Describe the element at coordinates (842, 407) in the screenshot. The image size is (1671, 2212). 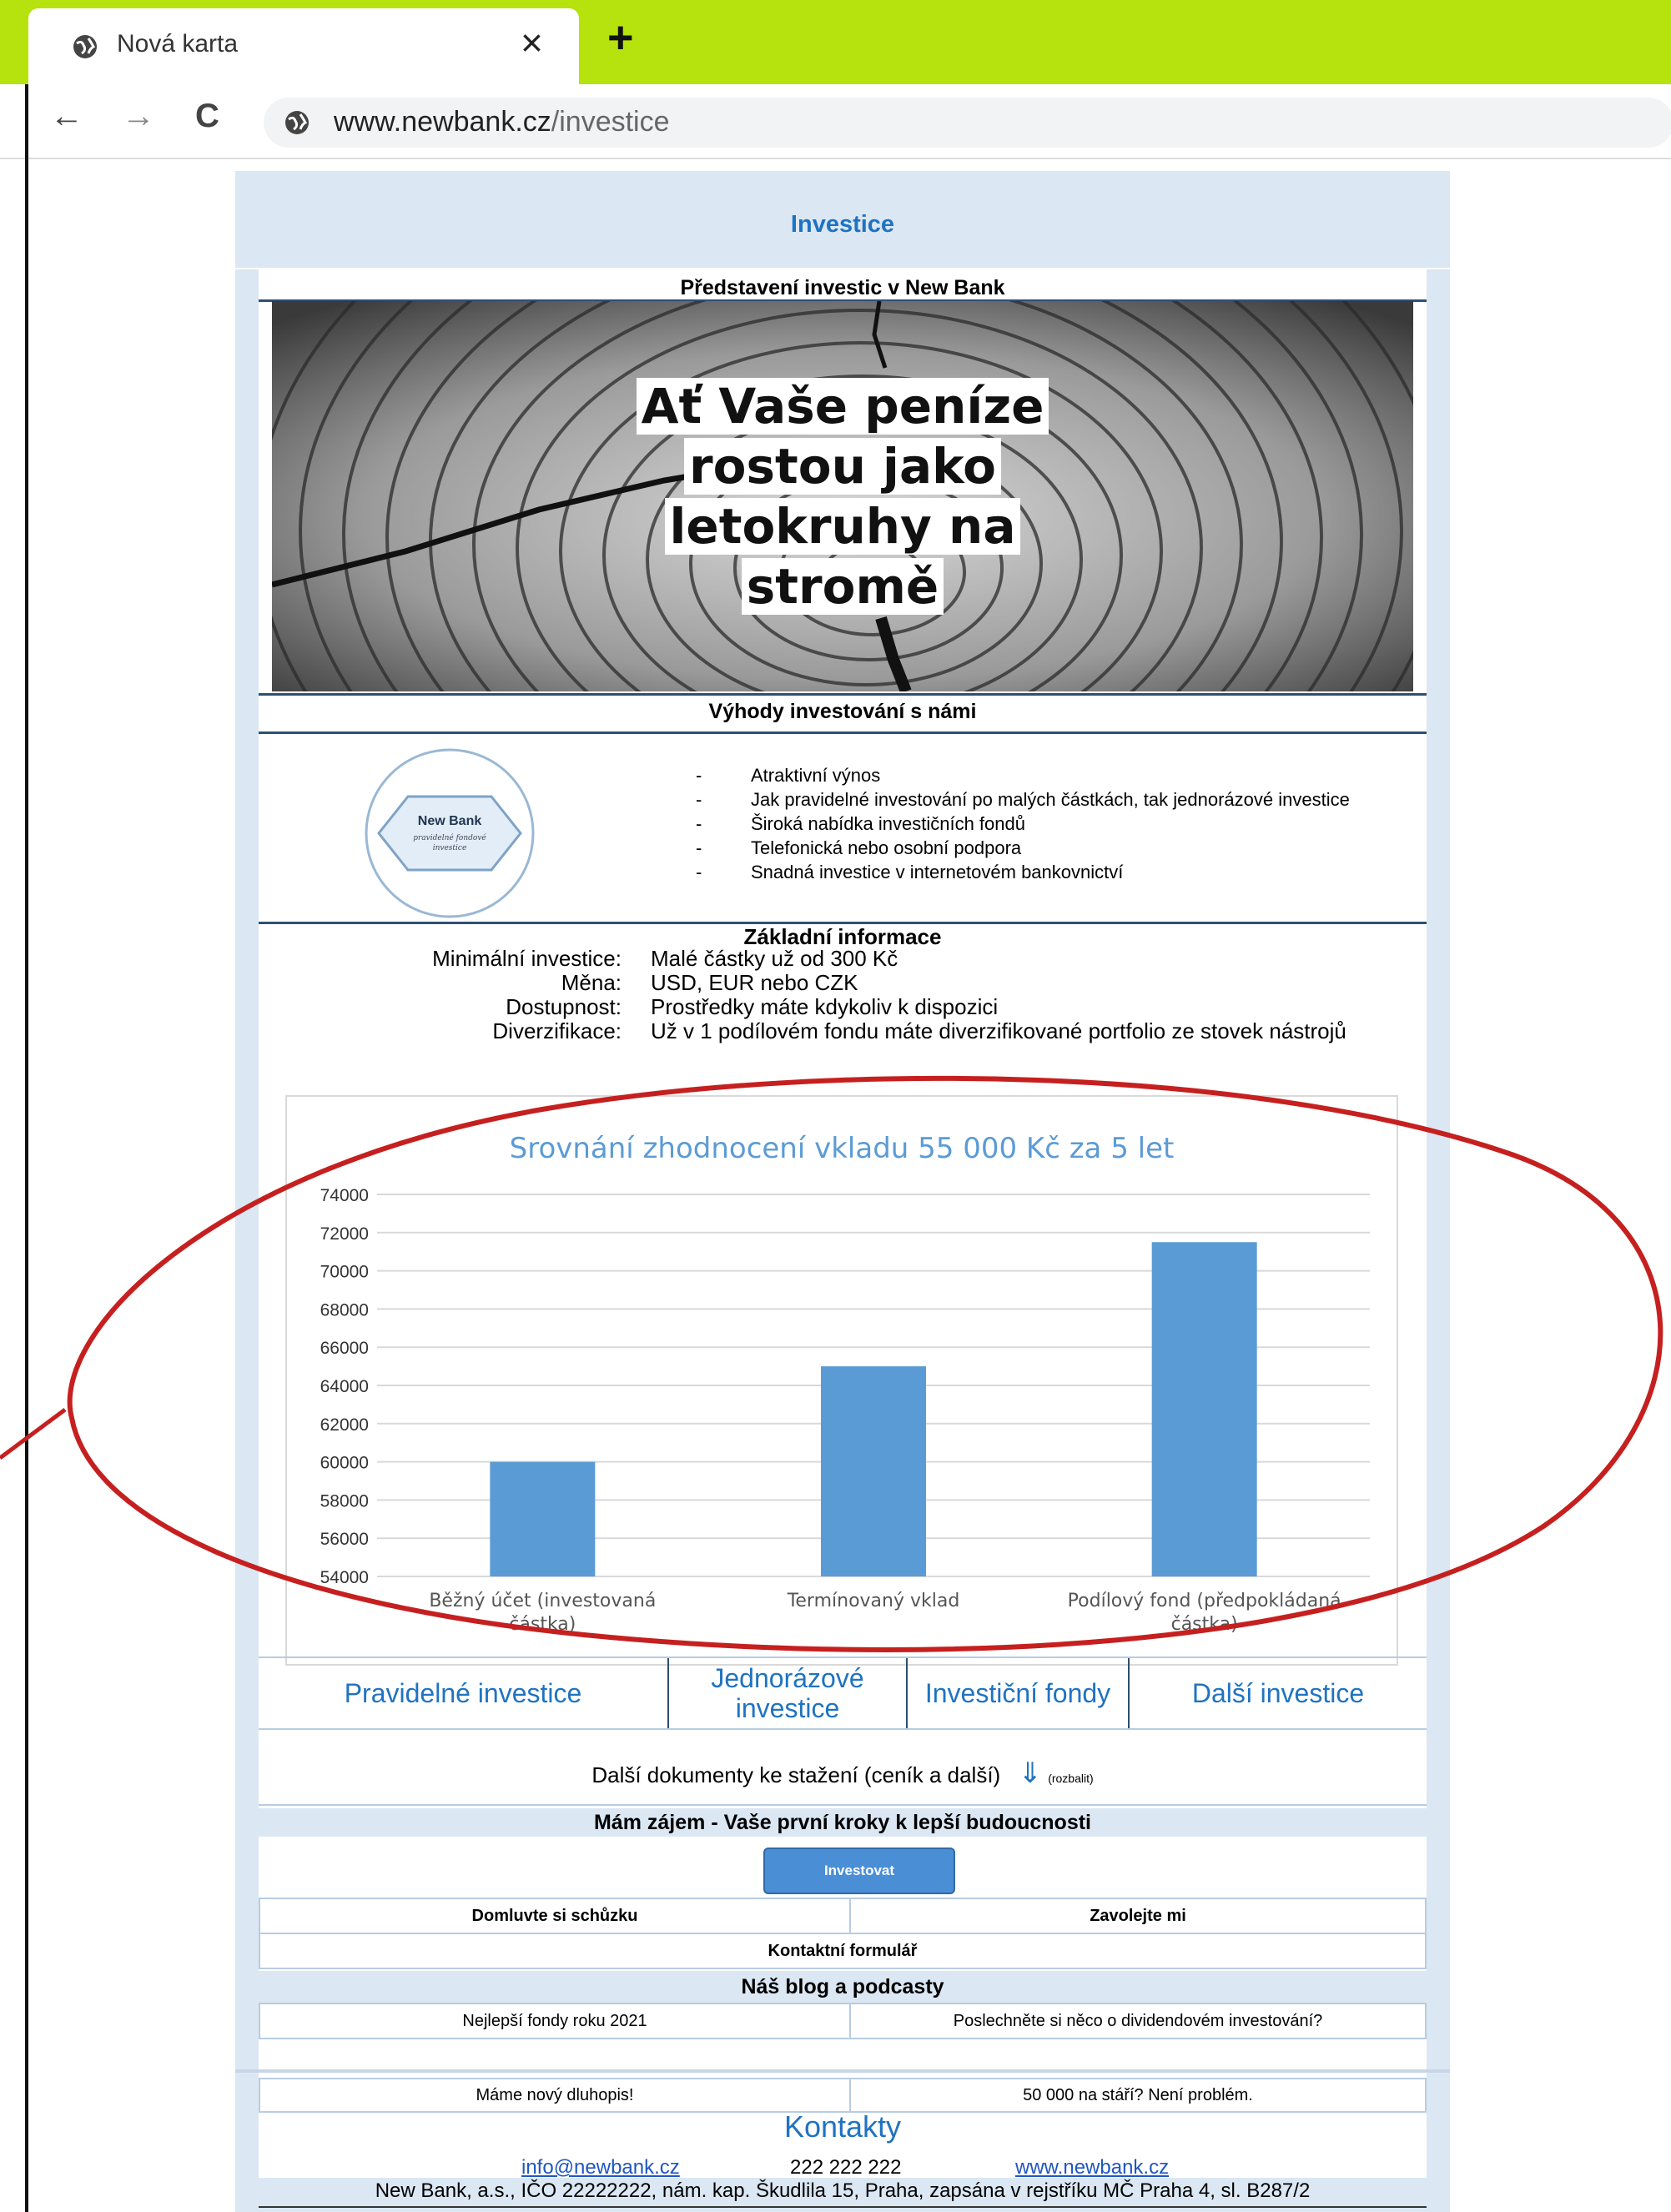
I see `hero-line: Ať Vaše peníze` at that location.